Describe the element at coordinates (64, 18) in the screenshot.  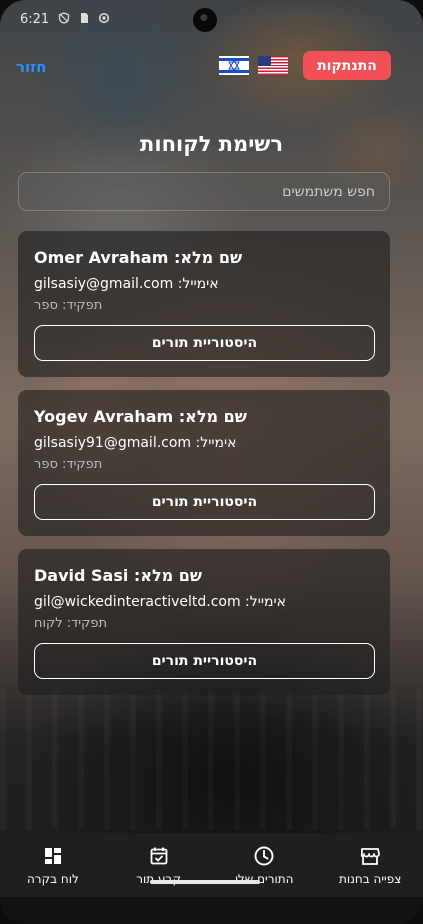
I see `shield-icon` at that location.